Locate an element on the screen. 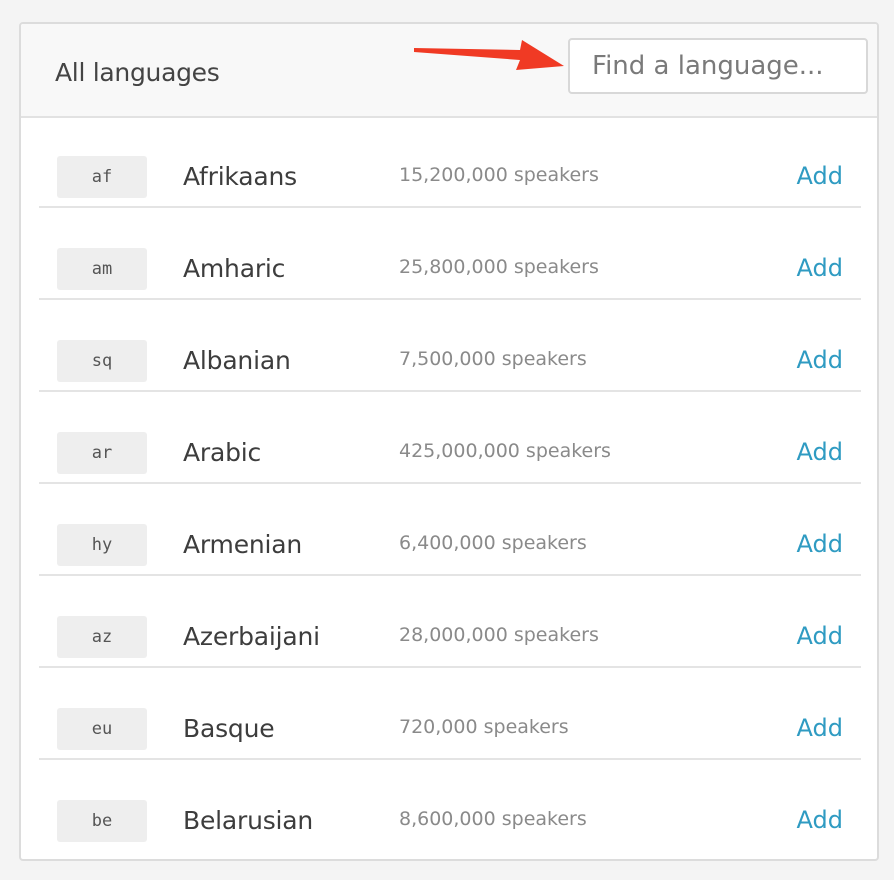  speaker-count: 720,000 speakers is located at coordinates (484, 727).